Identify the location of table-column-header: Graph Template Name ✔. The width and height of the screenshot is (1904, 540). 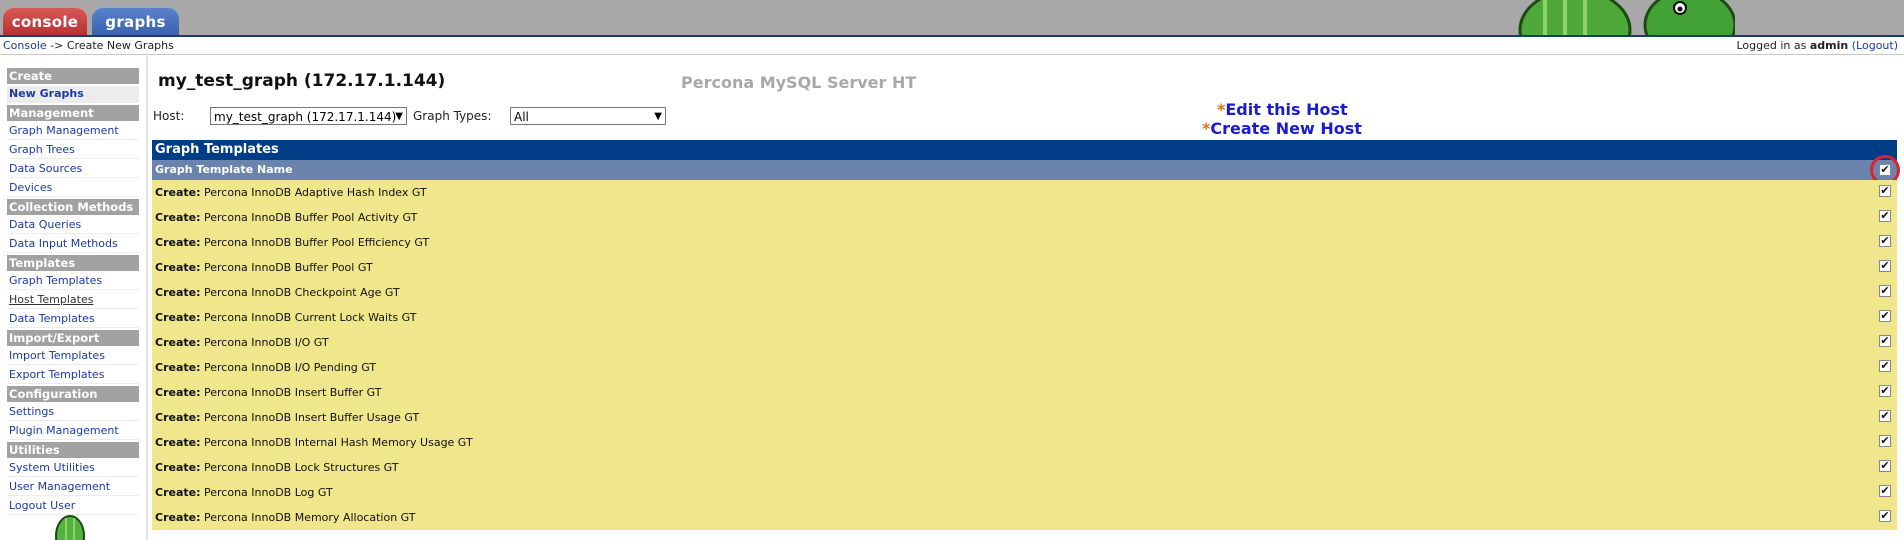
(1026, 170).